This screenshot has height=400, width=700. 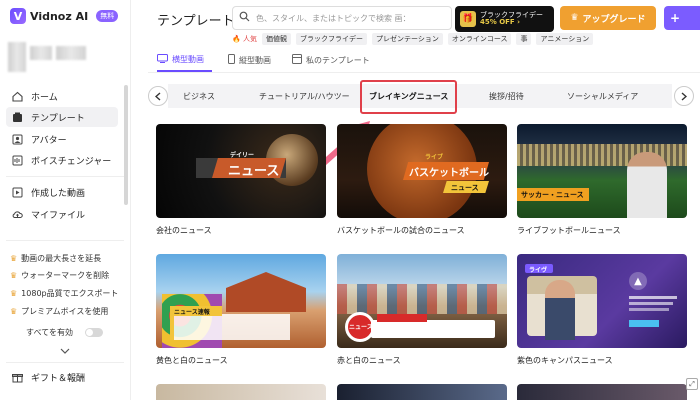 I want to click on tag-chip: 事, so click(x=524, y=39).